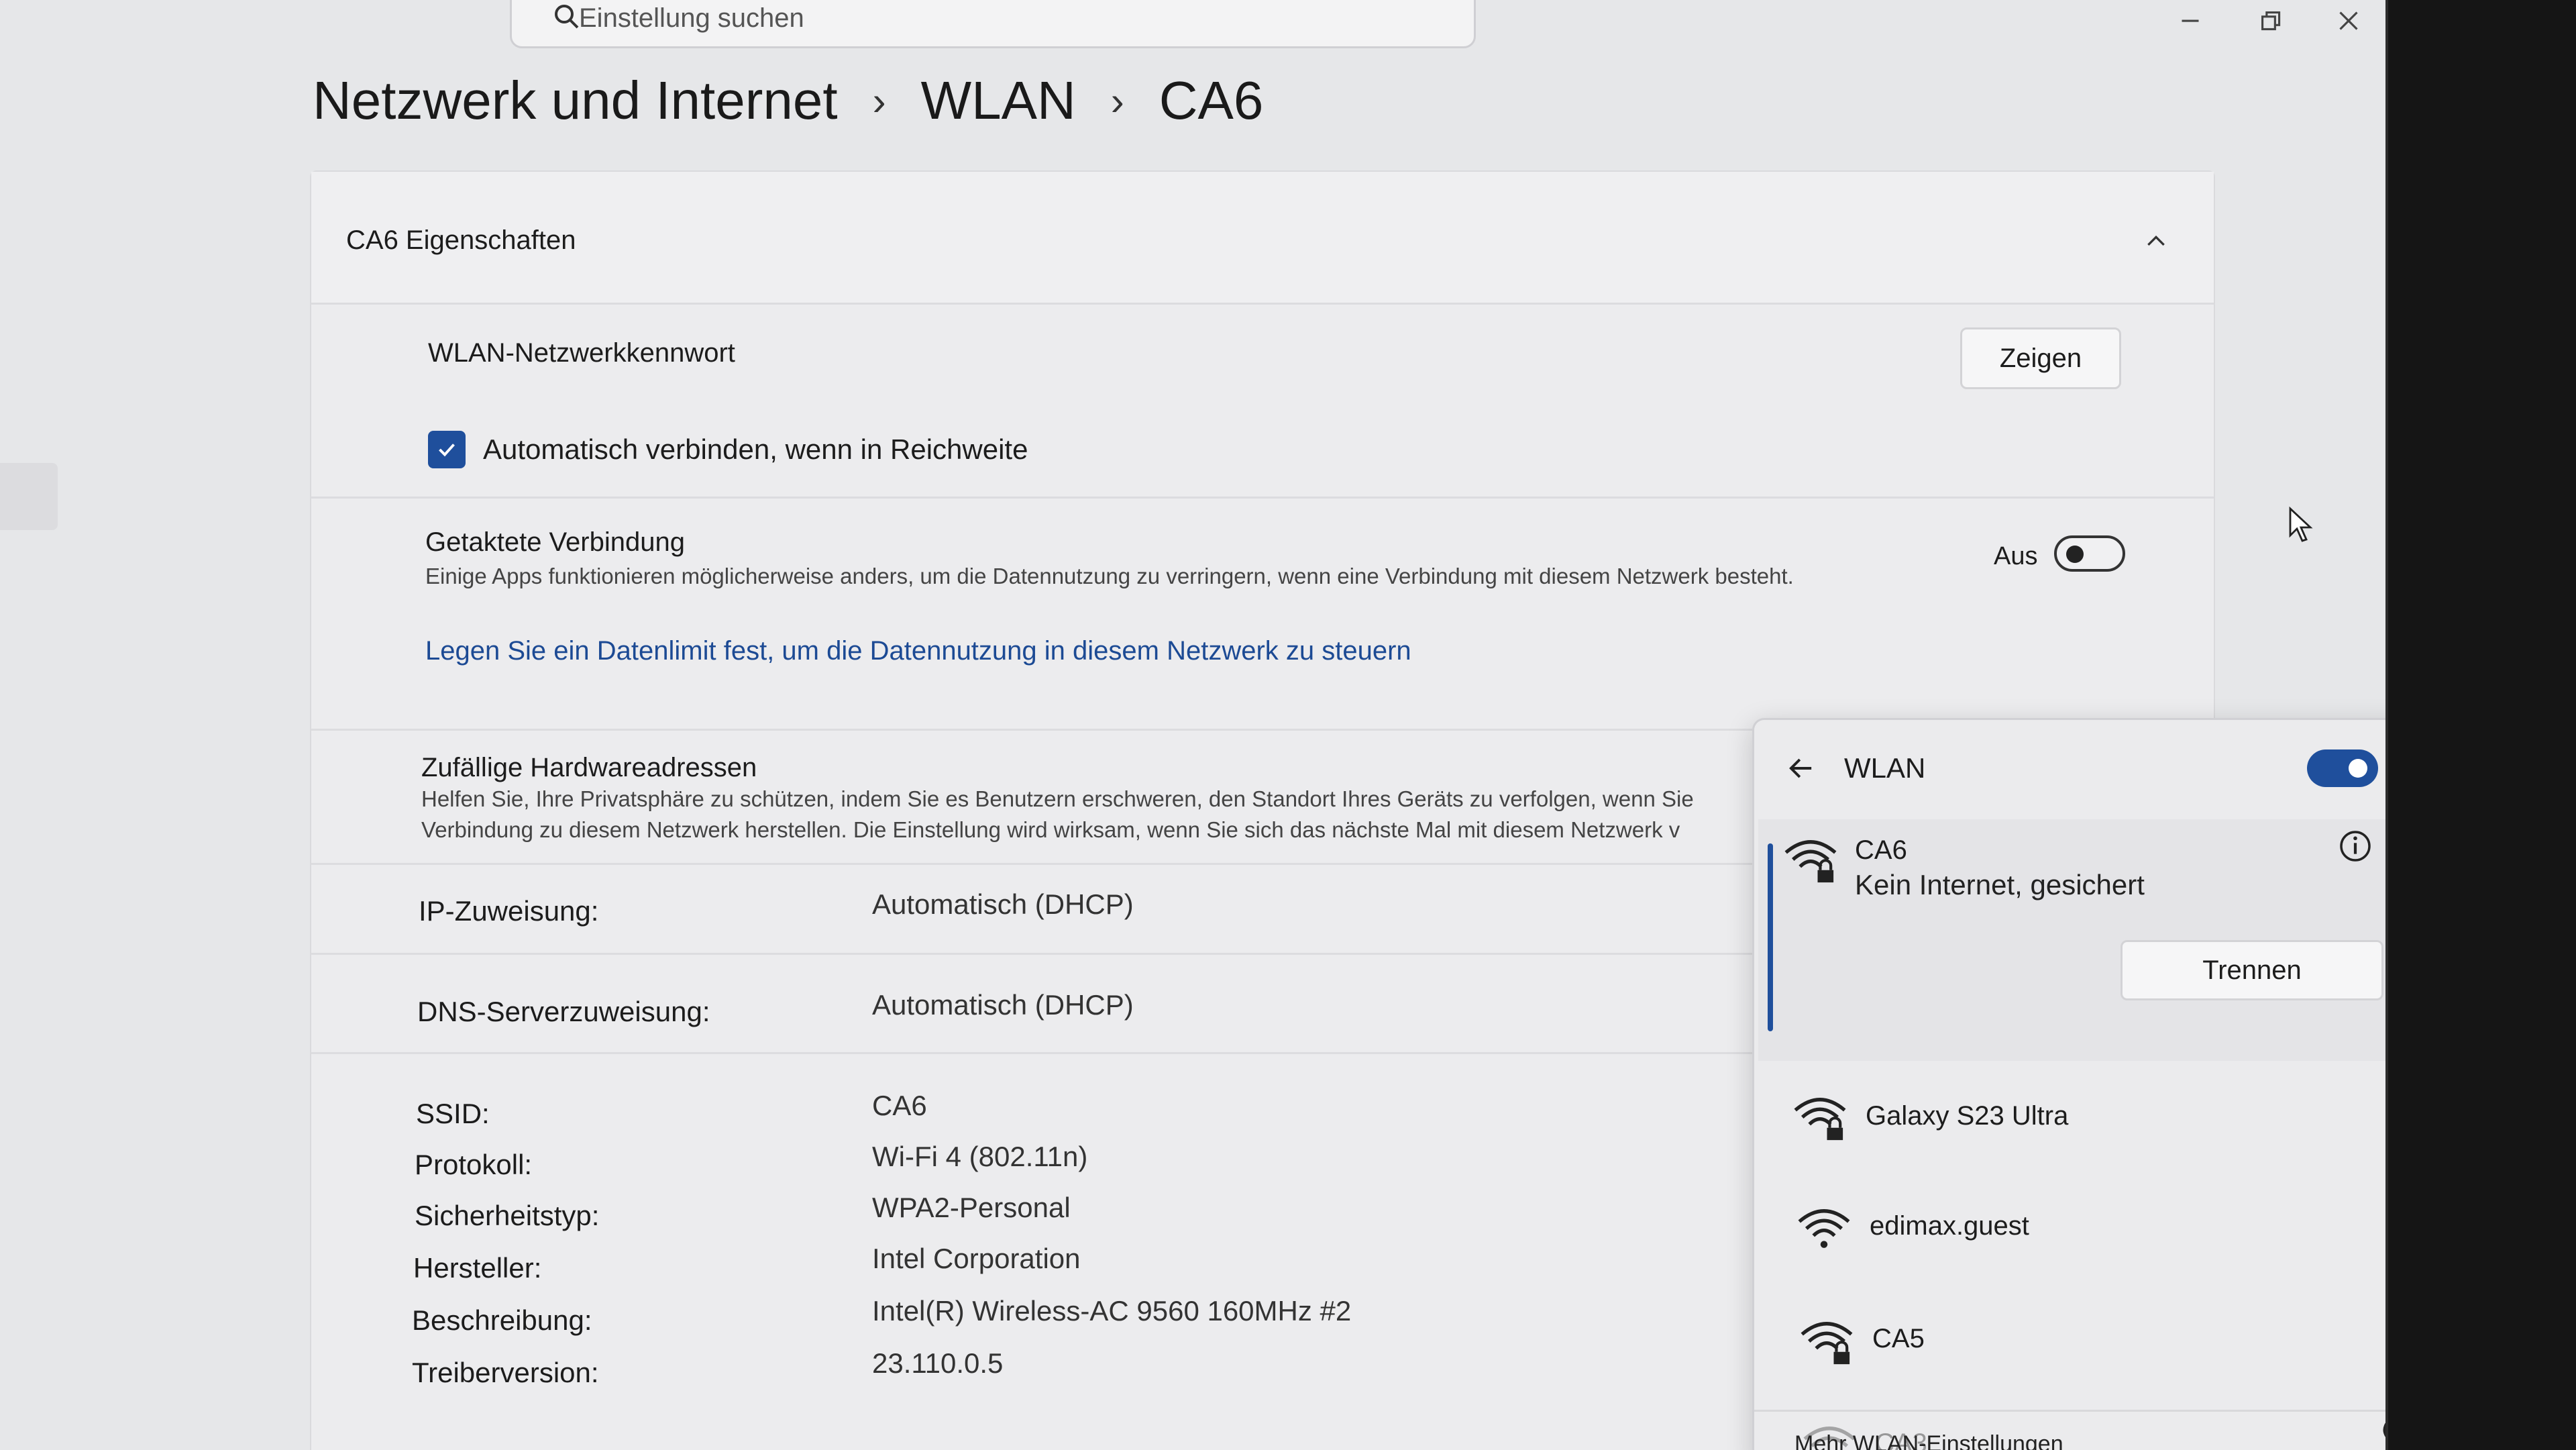 The height and width of the screenshot is (1450, 2576). I want to click on network-name: Galaxy S23 Ultra, so click(1967, 1116).